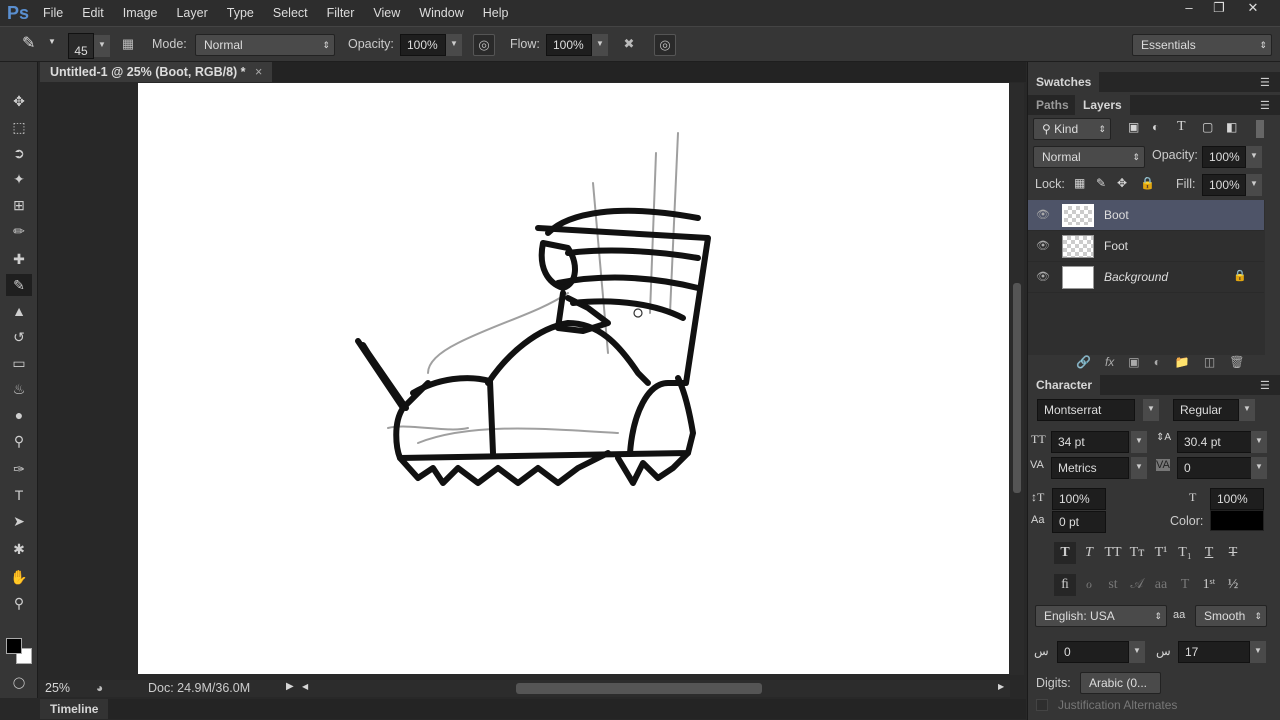  Describe the element at coordinates (19, 337) in the screenshot. I see `history-brush-tool-icon: ↺` at that location.